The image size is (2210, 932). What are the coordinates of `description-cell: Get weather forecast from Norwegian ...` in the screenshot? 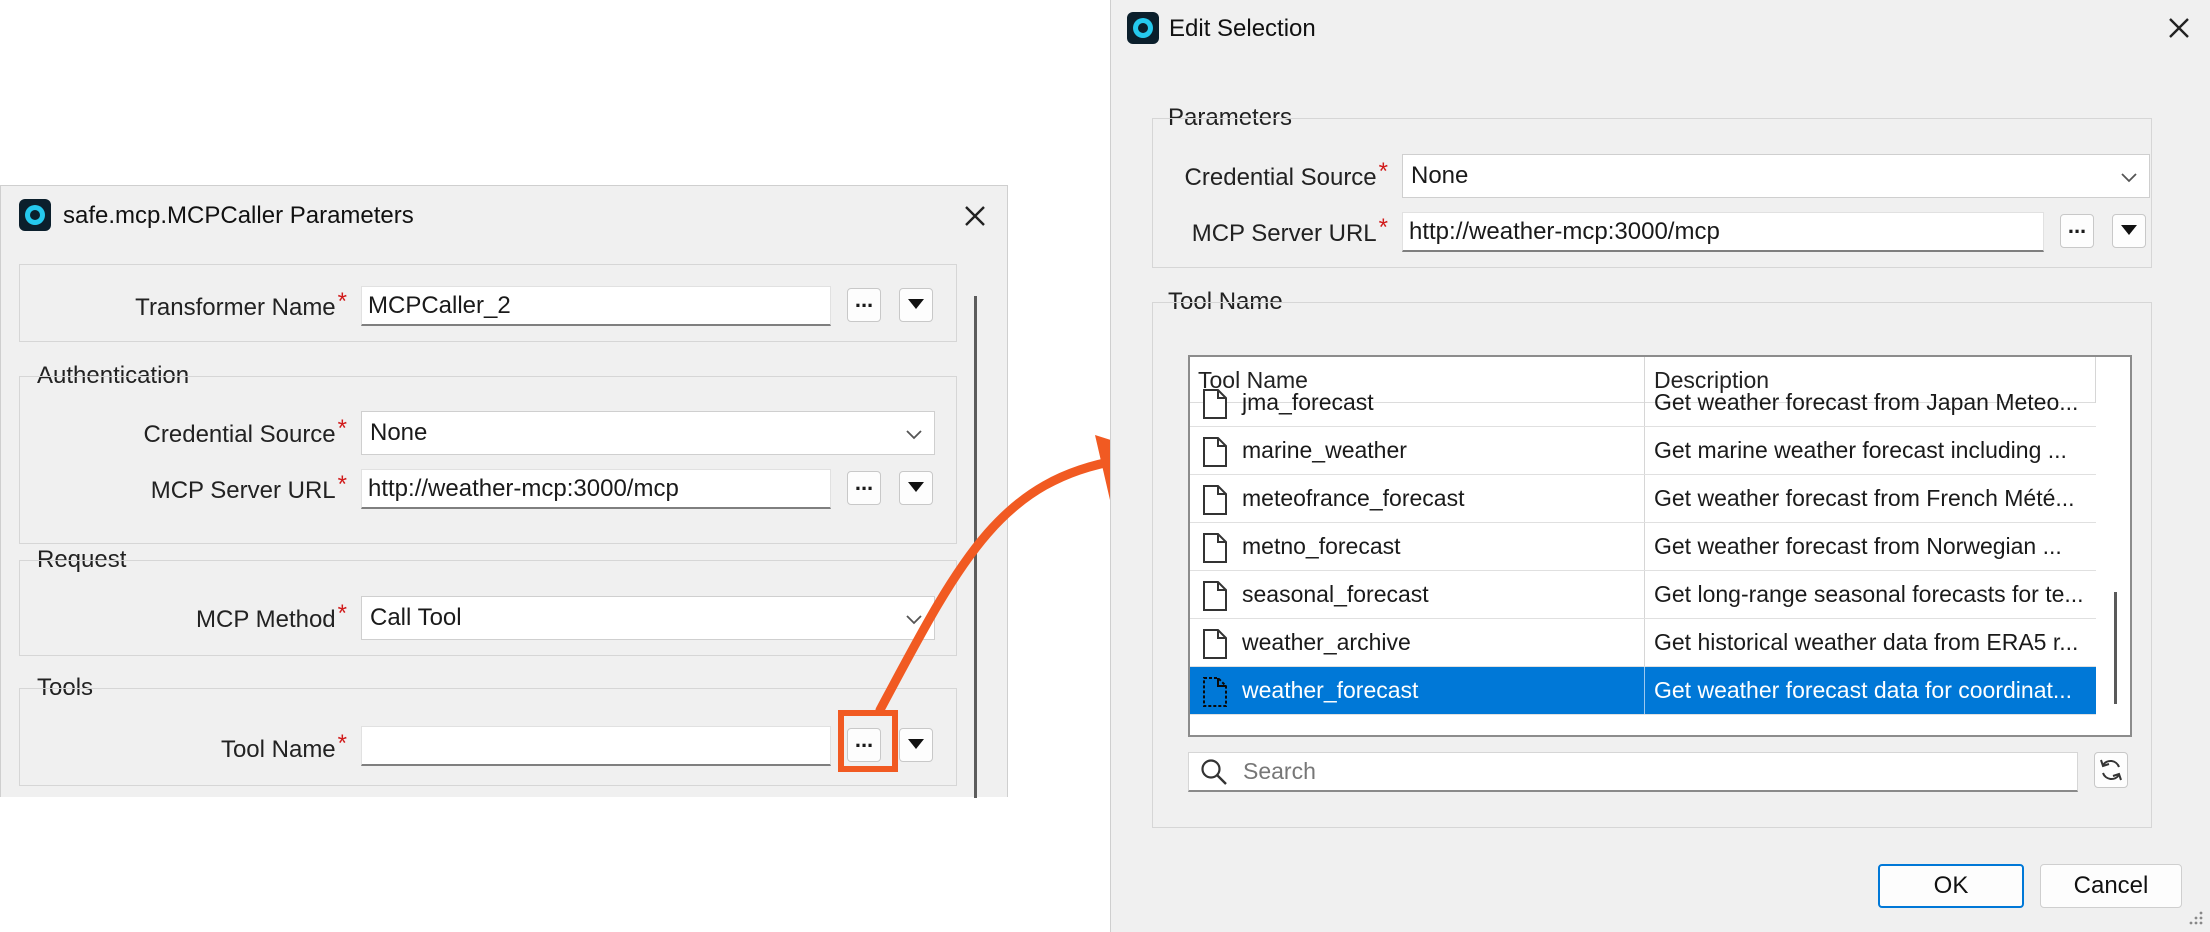 It's located at (1858, 546).